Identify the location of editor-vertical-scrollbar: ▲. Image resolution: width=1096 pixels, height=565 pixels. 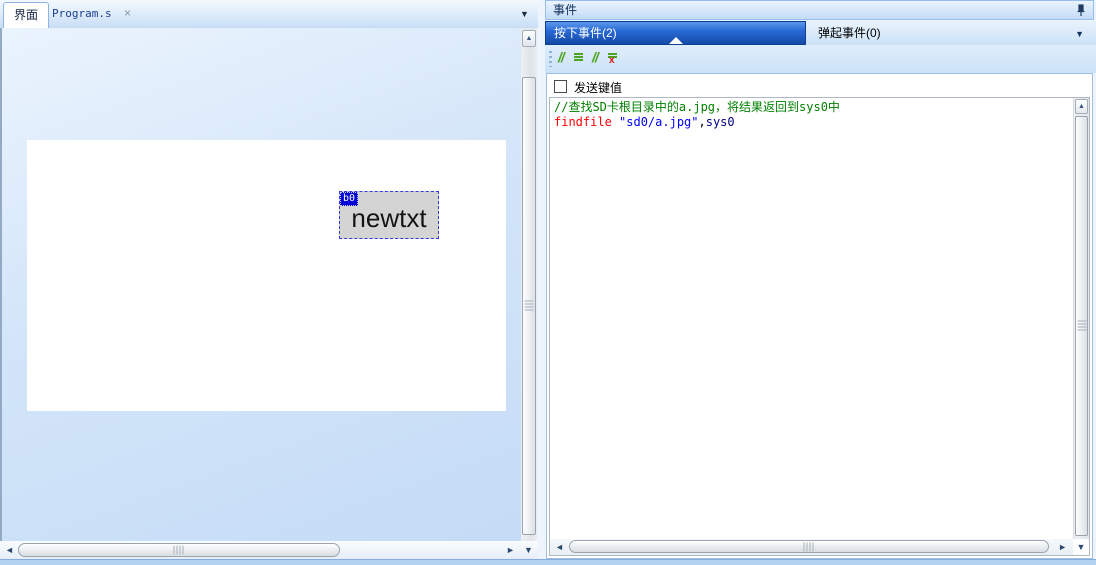
(1081, 318).